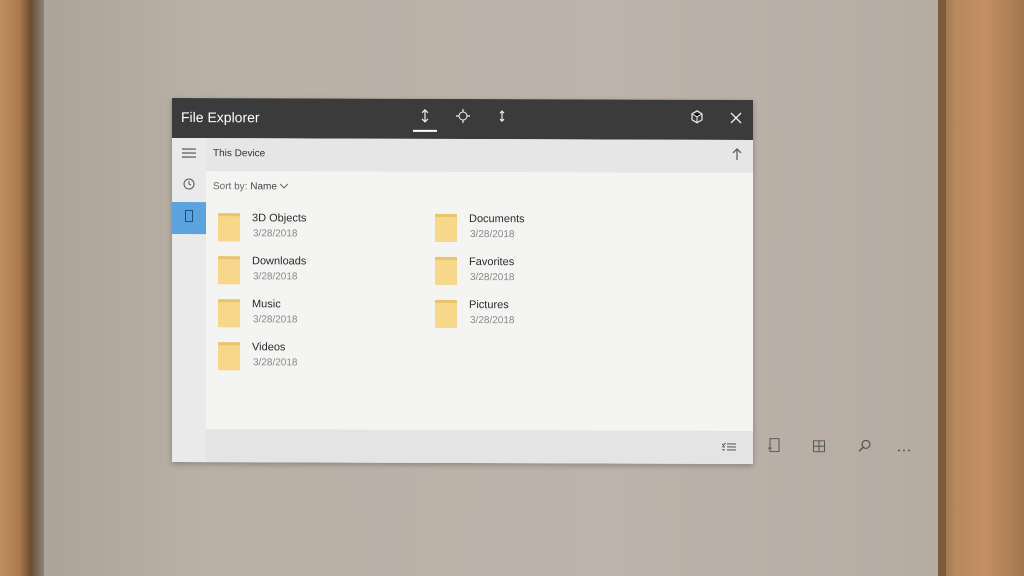 The height and width of the screenshot is (576, 1024). I want to click on folder-item-3d-objects: 3D Objects 3/28/2018, so click(318, 226).